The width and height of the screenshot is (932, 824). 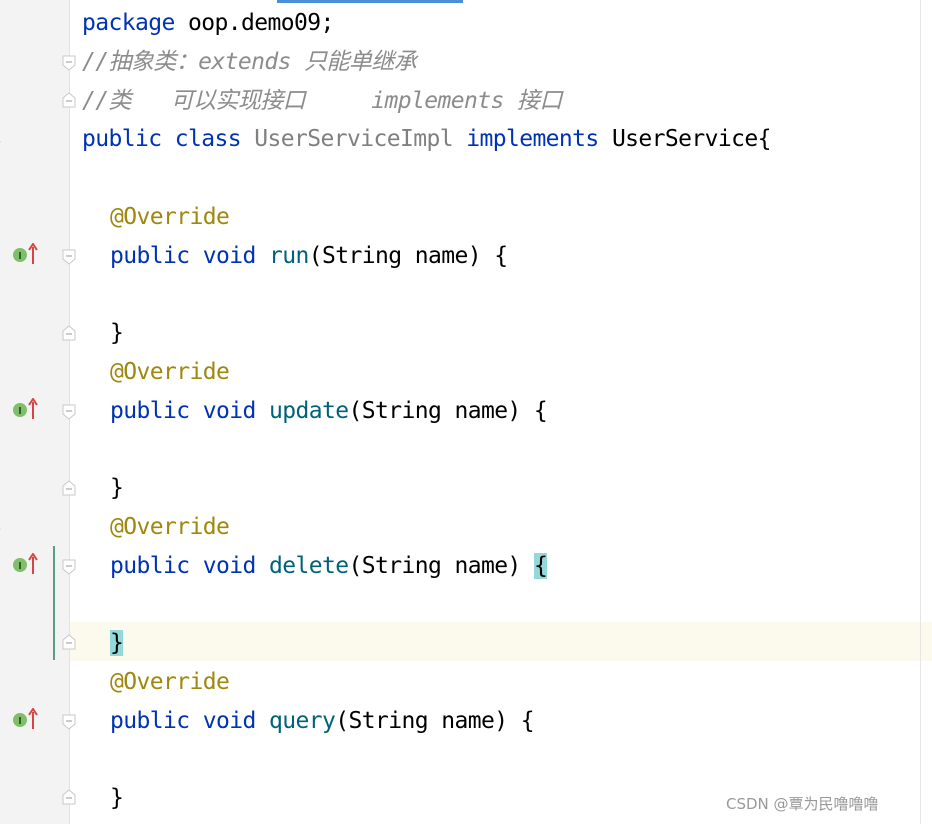 I want to click on method-name: query, so click(x=302, y=721).